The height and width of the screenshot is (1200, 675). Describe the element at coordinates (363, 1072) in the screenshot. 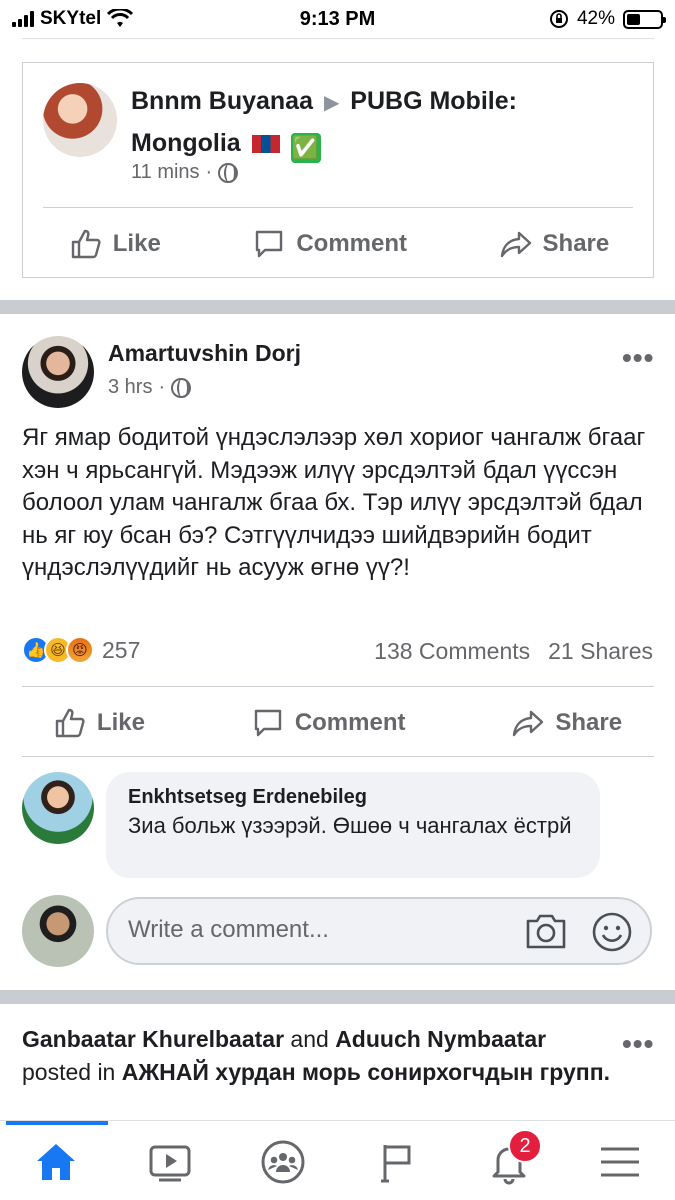

I see `group-name: АЖНАЙ хурдан морь сонирхогчдын групп` at that location.